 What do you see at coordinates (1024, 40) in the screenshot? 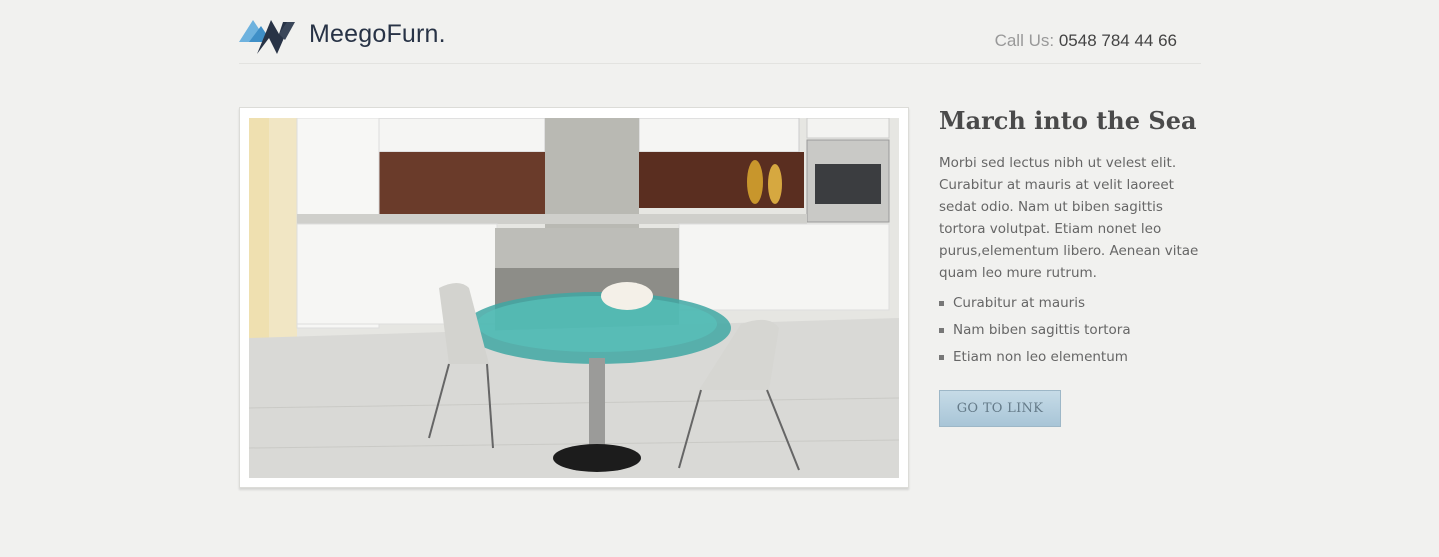
I see `call-us-label: Call Us:` at bounding box center [1024, 40].